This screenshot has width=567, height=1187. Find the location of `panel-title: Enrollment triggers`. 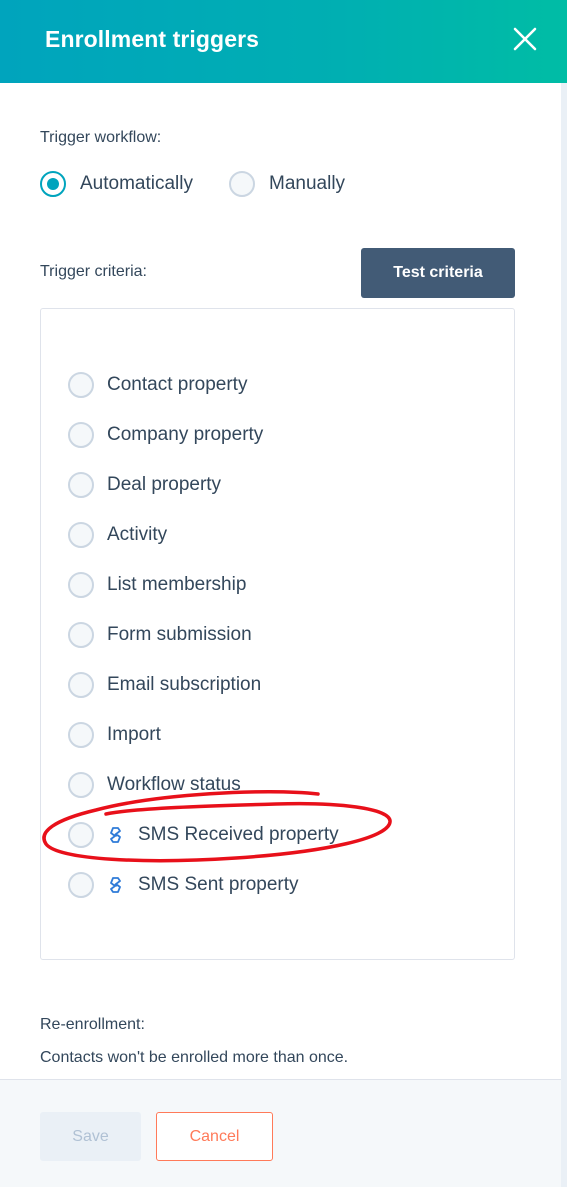

panel-title: Enrollment triggers is located at coordinates (152, 39).